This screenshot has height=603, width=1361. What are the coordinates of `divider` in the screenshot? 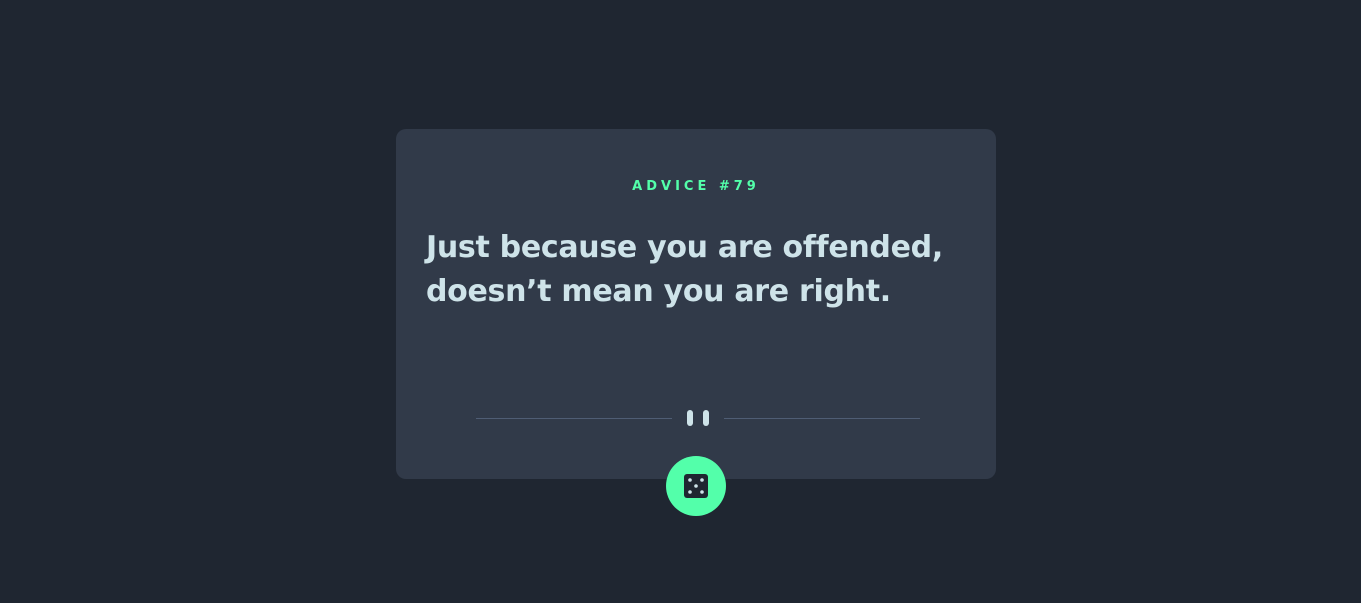 It's located at (698, 418).